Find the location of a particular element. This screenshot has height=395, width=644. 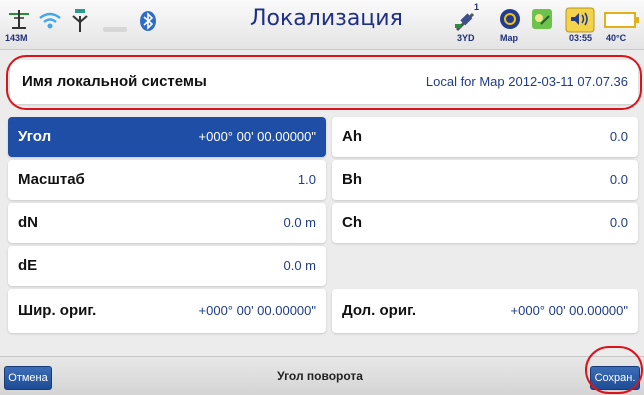

field-scale-label: Масштаб is located at coordinates (51, 179).